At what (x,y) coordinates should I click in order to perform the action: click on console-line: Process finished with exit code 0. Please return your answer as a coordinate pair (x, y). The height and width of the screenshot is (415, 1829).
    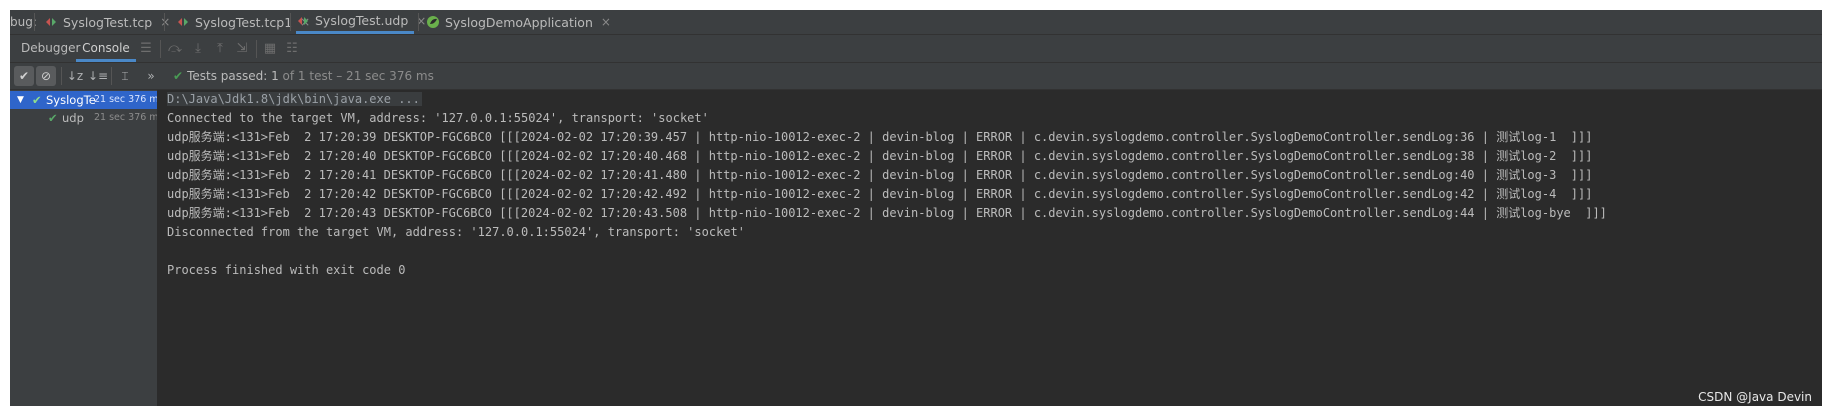
    Looking at the image, I should click on (286, 270).